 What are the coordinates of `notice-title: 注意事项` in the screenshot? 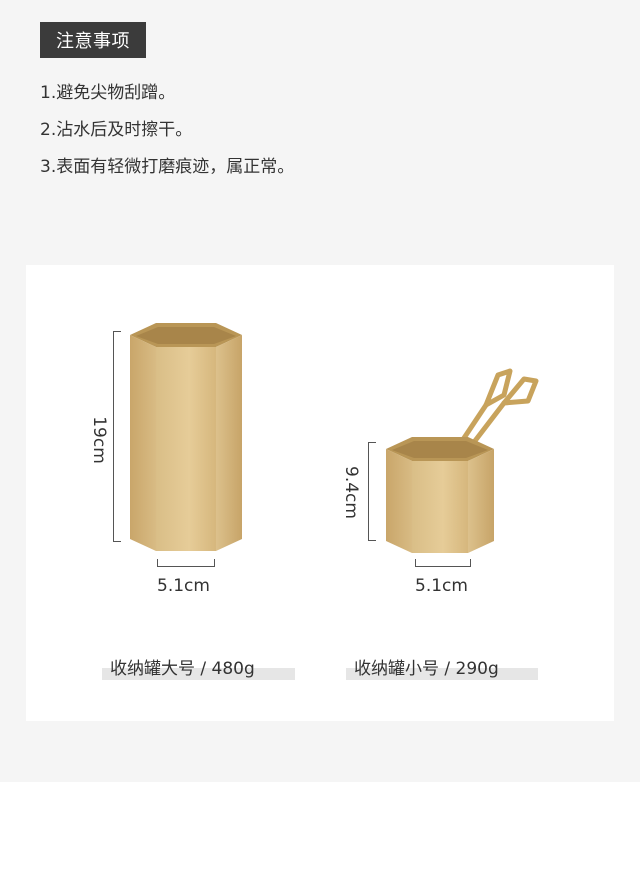 It's located at (93, 40).